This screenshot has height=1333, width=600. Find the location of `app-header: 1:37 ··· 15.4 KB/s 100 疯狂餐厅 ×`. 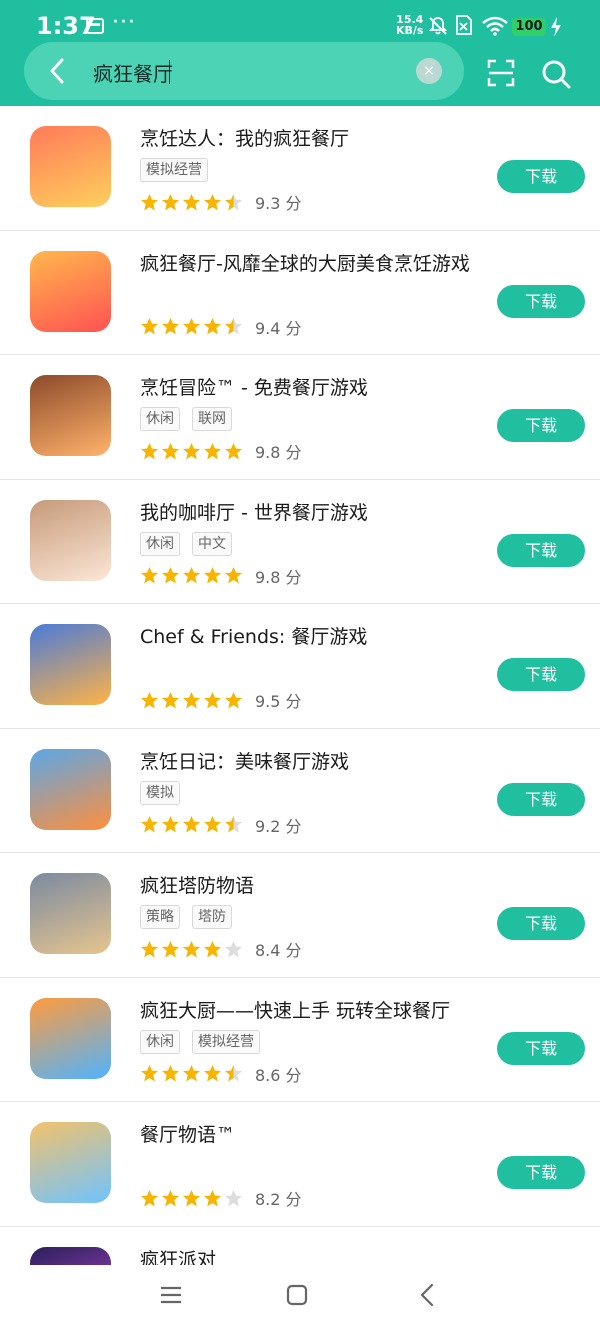

app-header: 1:37 ··· 15.4 KB/s 100 疯狂餐厅 × is located at coordinates (300, 53).